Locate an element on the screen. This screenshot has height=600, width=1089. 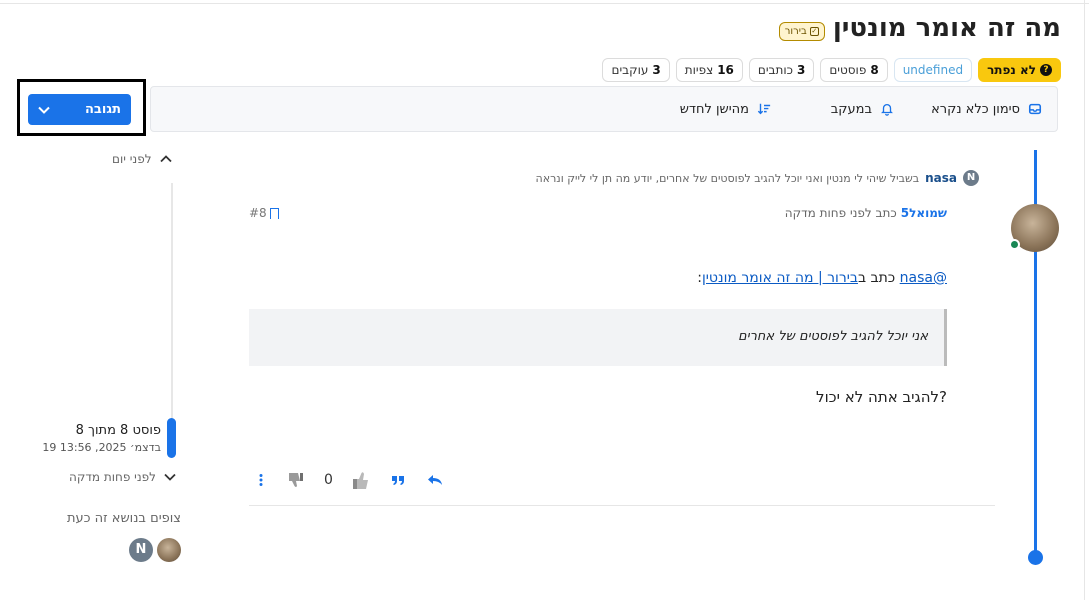
views-count: 16 is located at coordinates (725, 70).